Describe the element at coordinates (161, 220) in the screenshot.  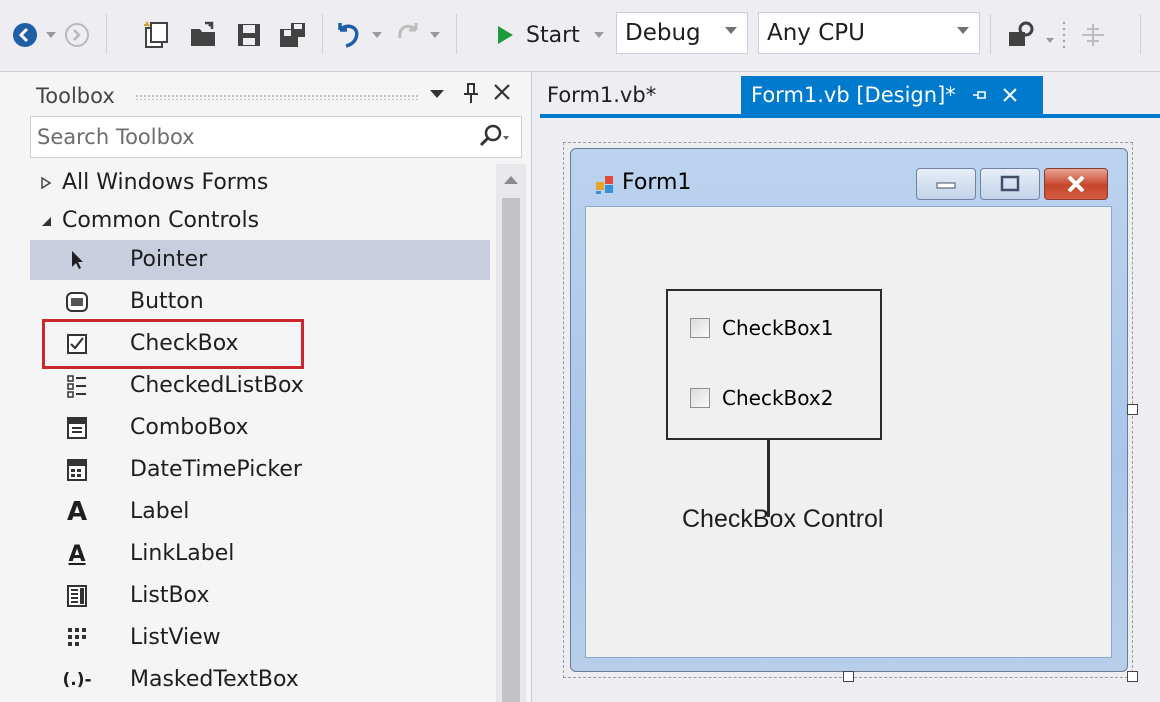
I see `group-label: Common Controls` at that location.